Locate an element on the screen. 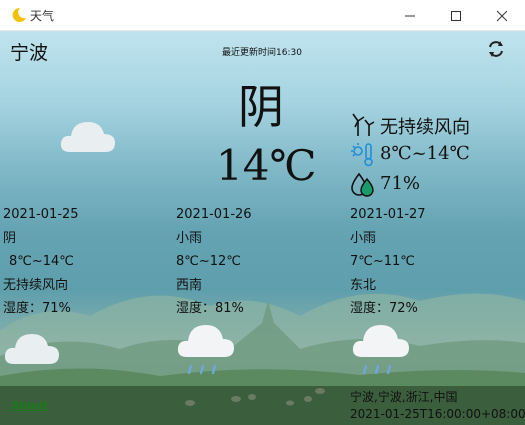  close-icon is located at coordinates (502, 16).